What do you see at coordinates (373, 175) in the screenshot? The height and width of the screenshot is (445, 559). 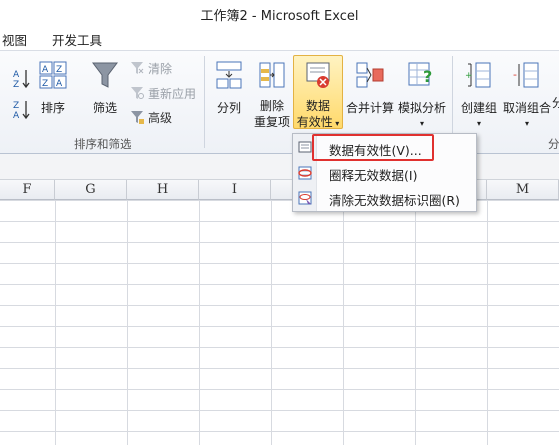 I see `menu-item-circle-invalid-label: 圈释无效数据(I)` at bounding box center [373, 175].